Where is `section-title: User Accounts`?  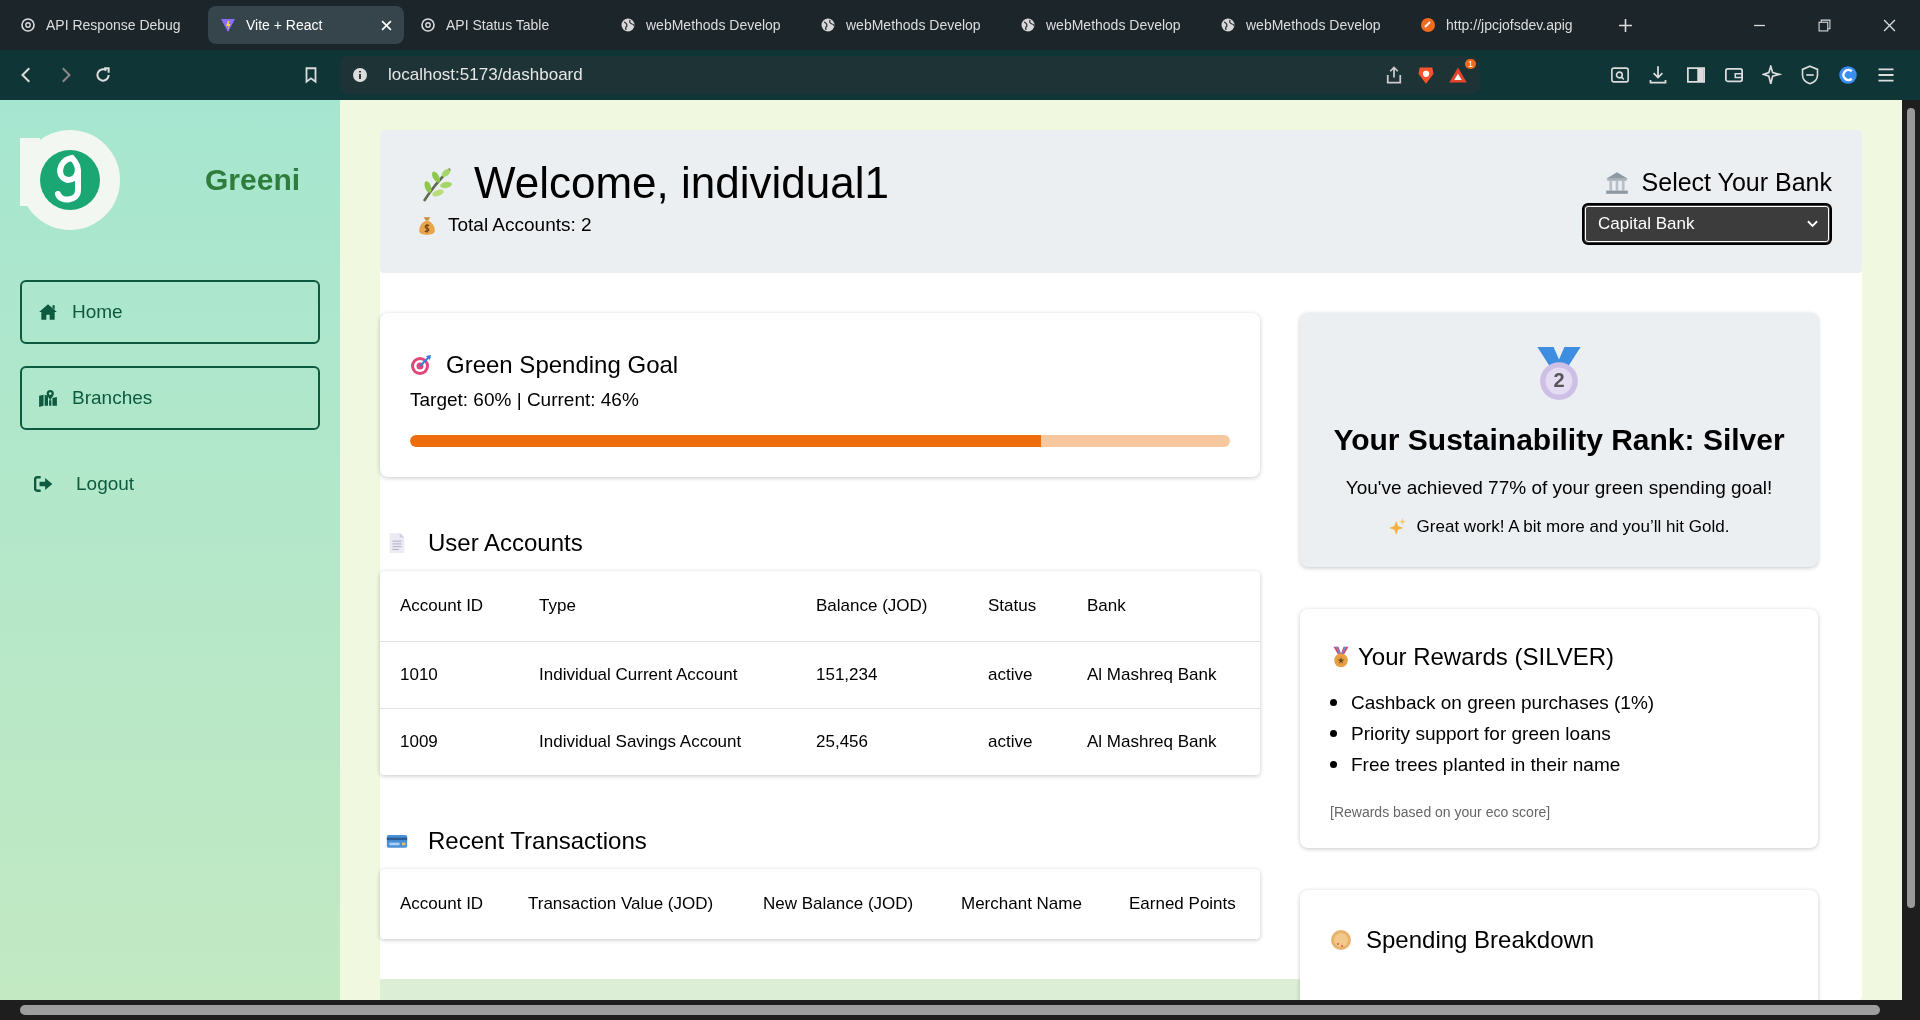 section-title: User Accounts is located at coordinates (505, 543).